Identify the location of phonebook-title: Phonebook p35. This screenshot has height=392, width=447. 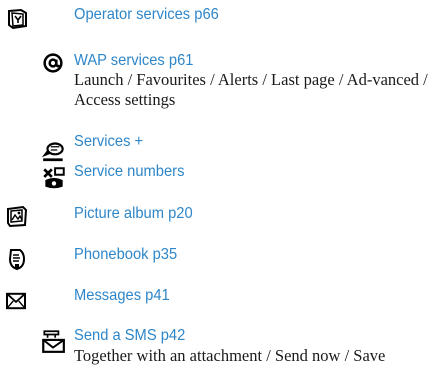
(126, 254).